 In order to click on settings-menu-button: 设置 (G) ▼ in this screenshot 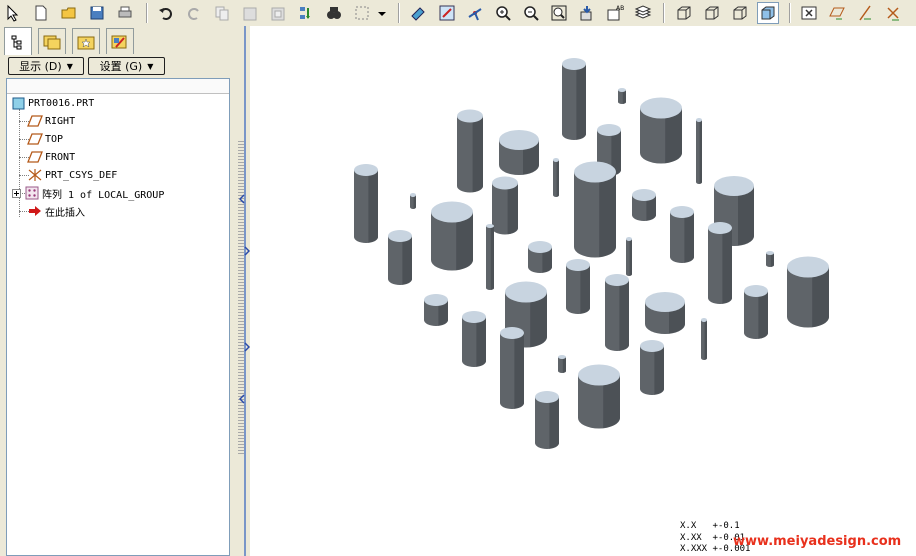, I will do `click(126, 66)`.